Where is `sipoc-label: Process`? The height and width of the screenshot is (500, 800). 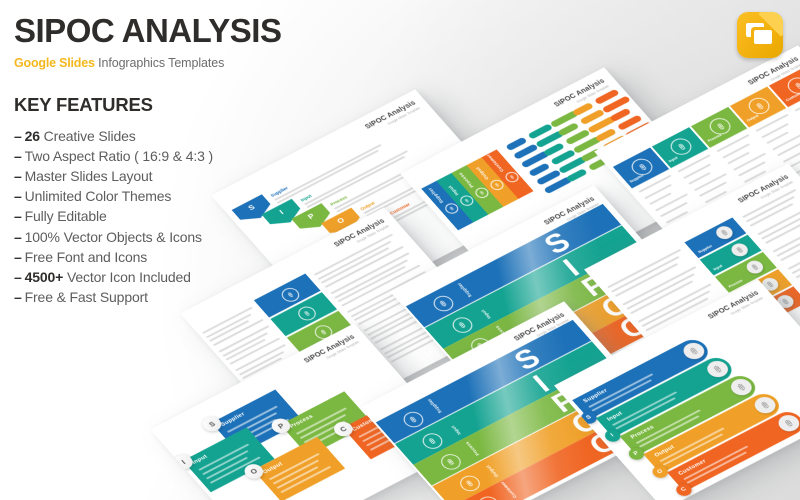 sipoc-label: Process is located at coordinates (472, 448).